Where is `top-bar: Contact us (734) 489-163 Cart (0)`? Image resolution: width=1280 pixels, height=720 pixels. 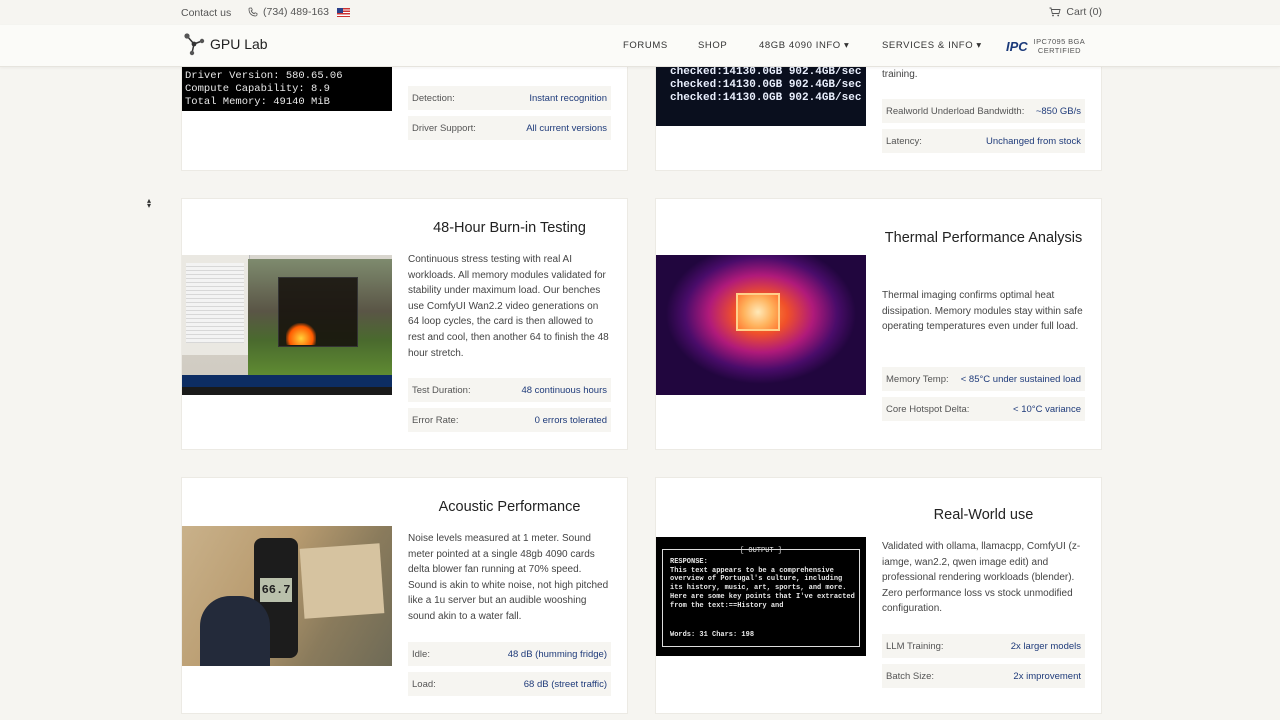
top-bar: Contact us (734) 489-163 Cart (0) is located at coordinates (640, 12).